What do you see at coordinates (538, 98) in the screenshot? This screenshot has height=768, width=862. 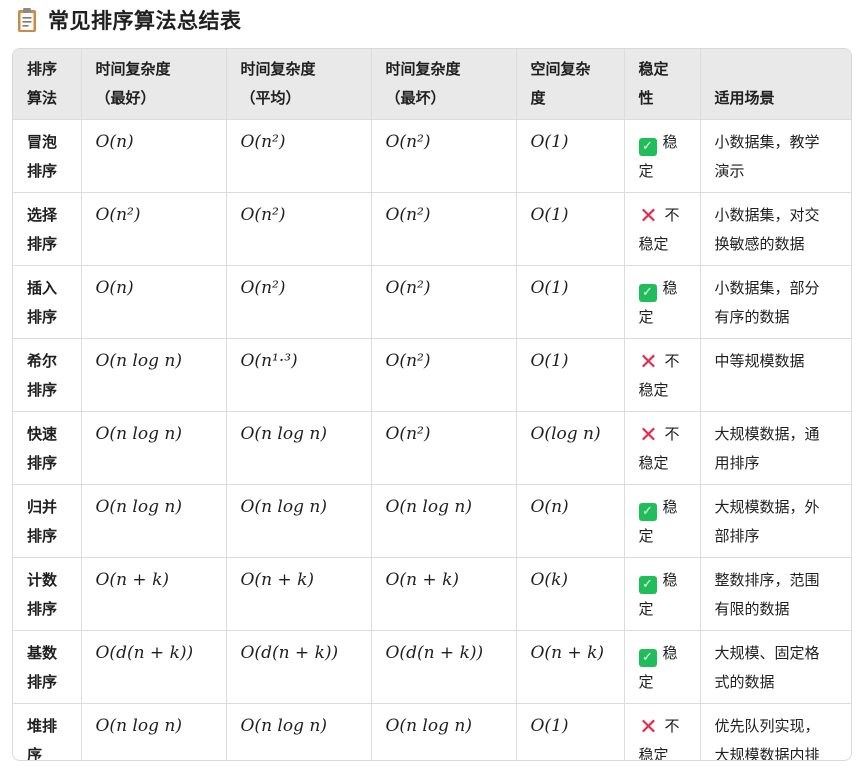 I see `line: 度` at bounding box center [538, 98].